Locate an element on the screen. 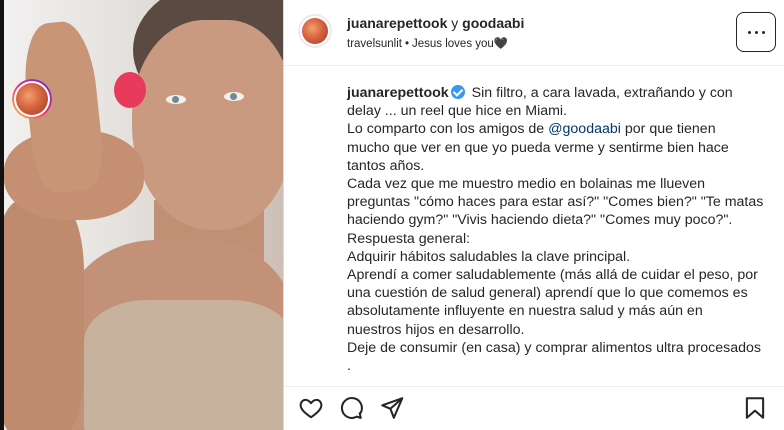 This screenshot has height=430, width=784. caption-avatar is located at coordinates (32, 99).